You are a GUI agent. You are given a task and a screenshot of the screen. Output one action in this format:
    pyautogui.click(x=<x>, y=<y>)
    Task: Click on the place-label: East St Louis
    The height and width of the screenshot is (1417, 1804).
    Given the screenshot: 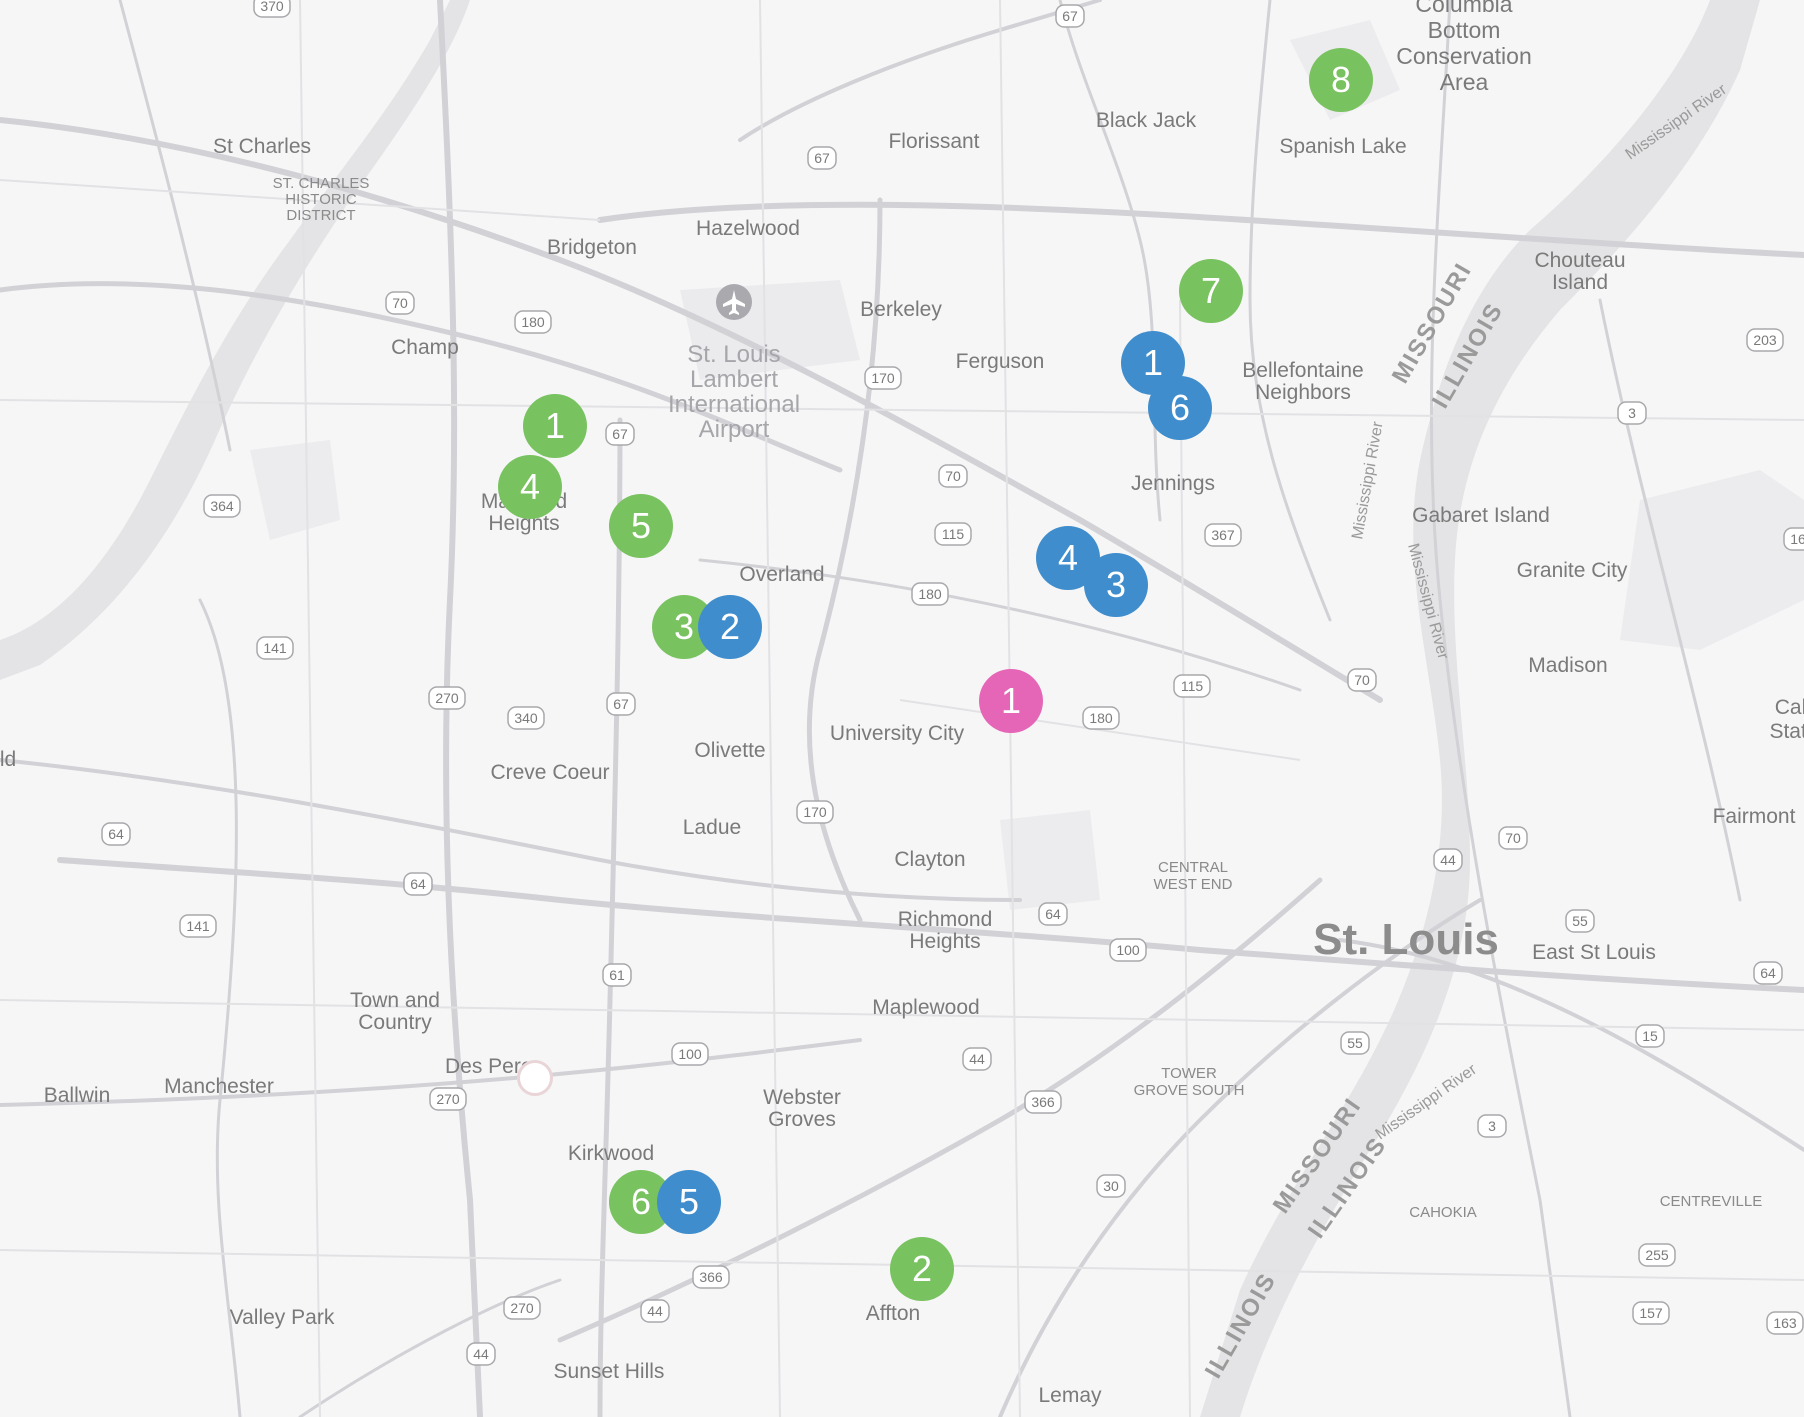 What is the action you would take?
    pyautogui.click(x=1594, y=952)
    